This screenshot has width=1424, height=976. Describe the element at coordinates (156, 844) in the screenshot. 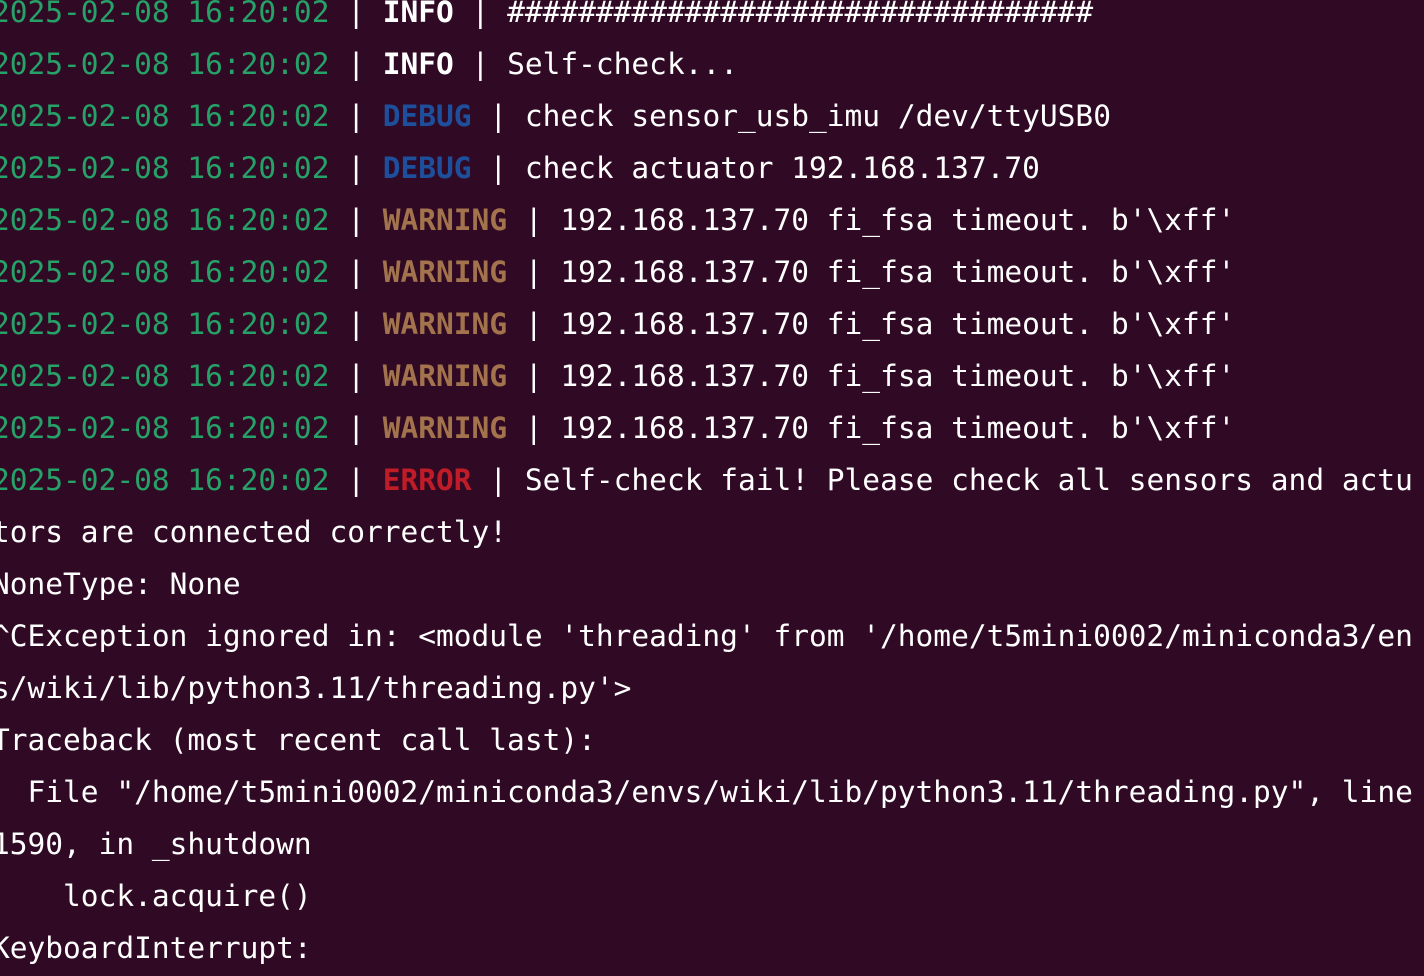

I see `output-text: 1590, in _shutdown` at that location.